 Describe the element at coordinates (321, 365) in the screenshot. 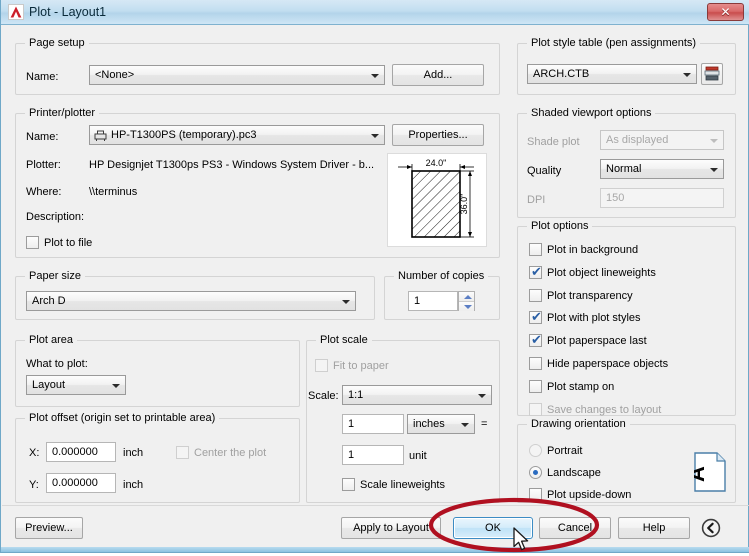

I see `fit-to-paper-checkbox` at that location.